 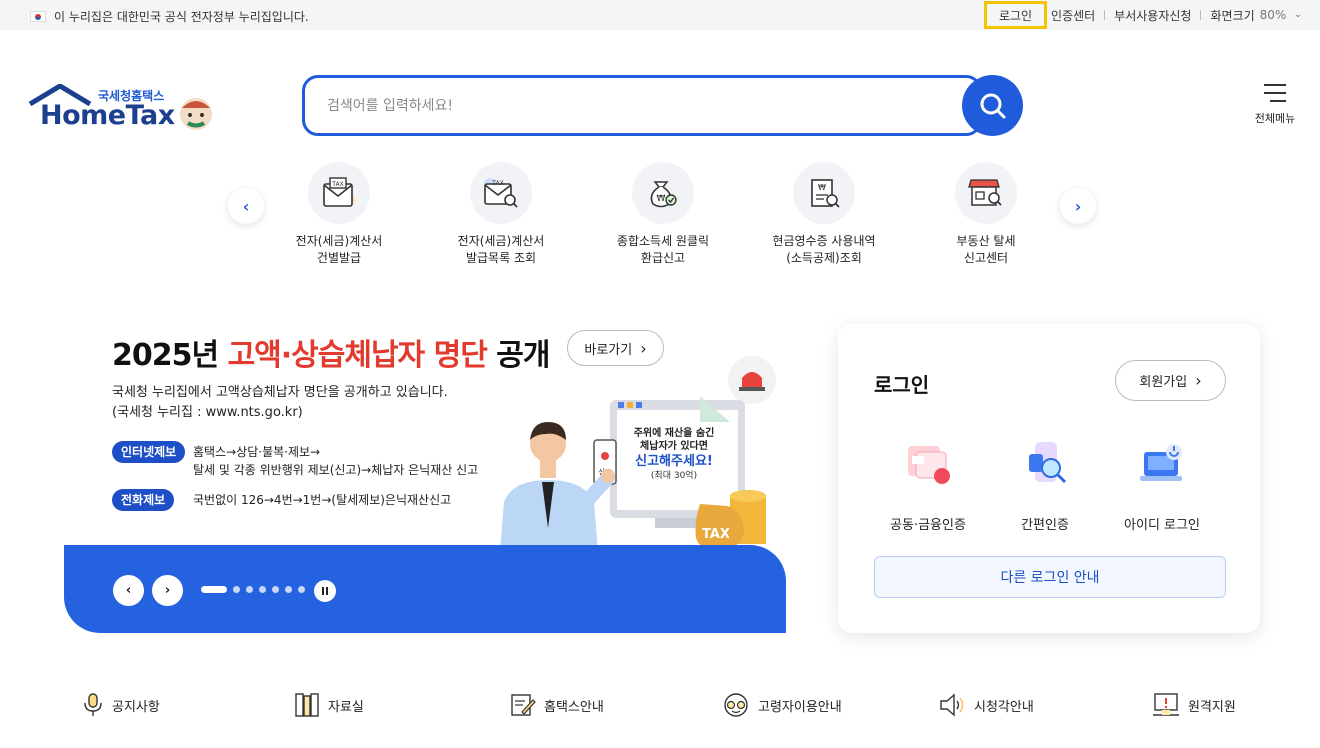 What do you see at coordinates (986, 258) in the screenshot?
I see `quick-menu-label: 신고센터` at bounding box center [986, 258].